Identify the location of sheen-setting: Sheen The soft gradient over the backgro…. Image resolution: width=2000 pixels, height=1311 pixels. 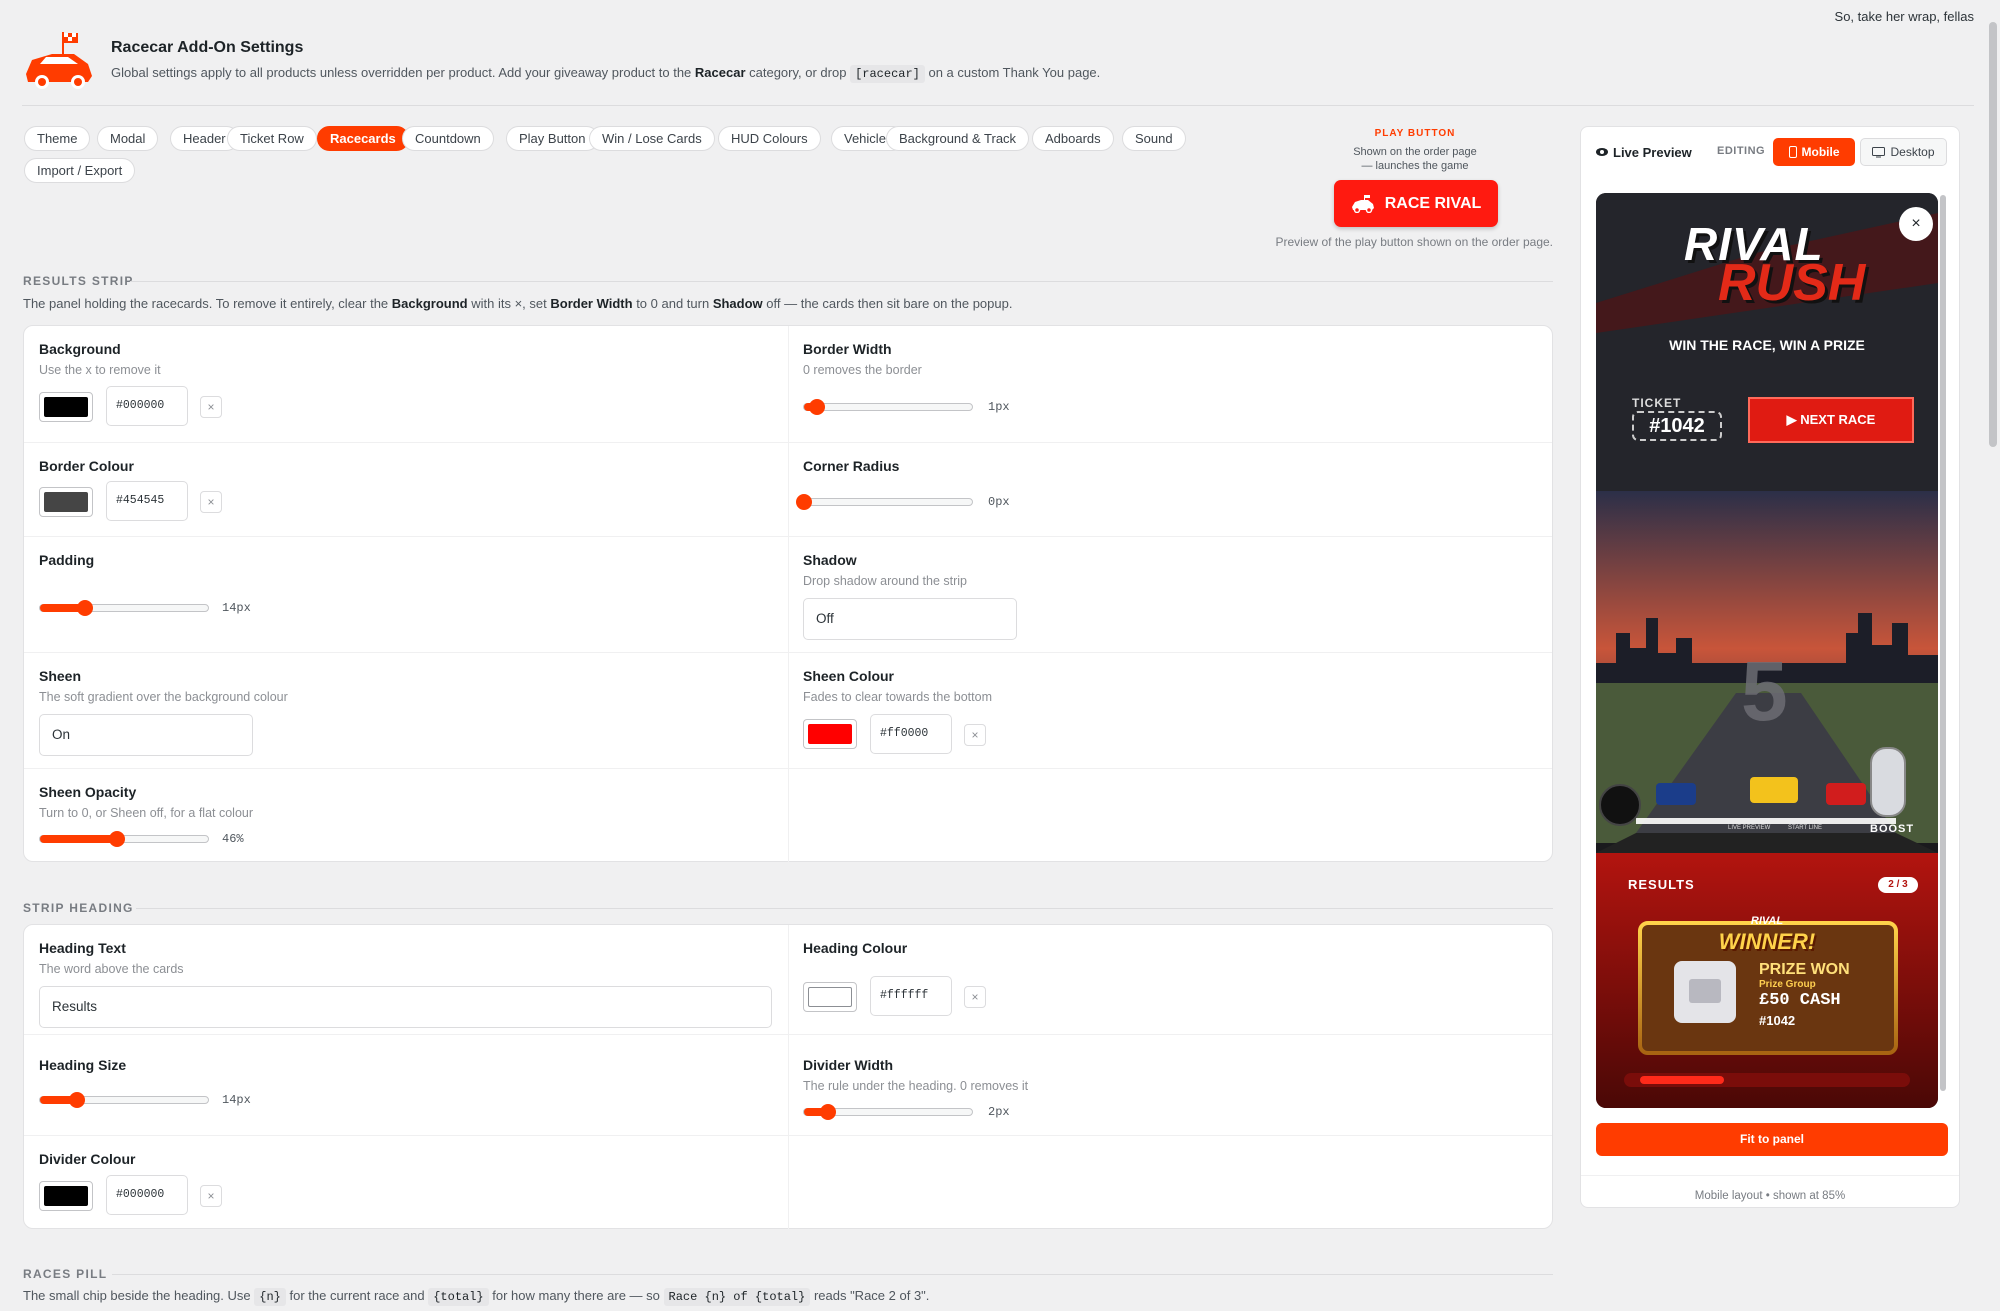
(163, 686).